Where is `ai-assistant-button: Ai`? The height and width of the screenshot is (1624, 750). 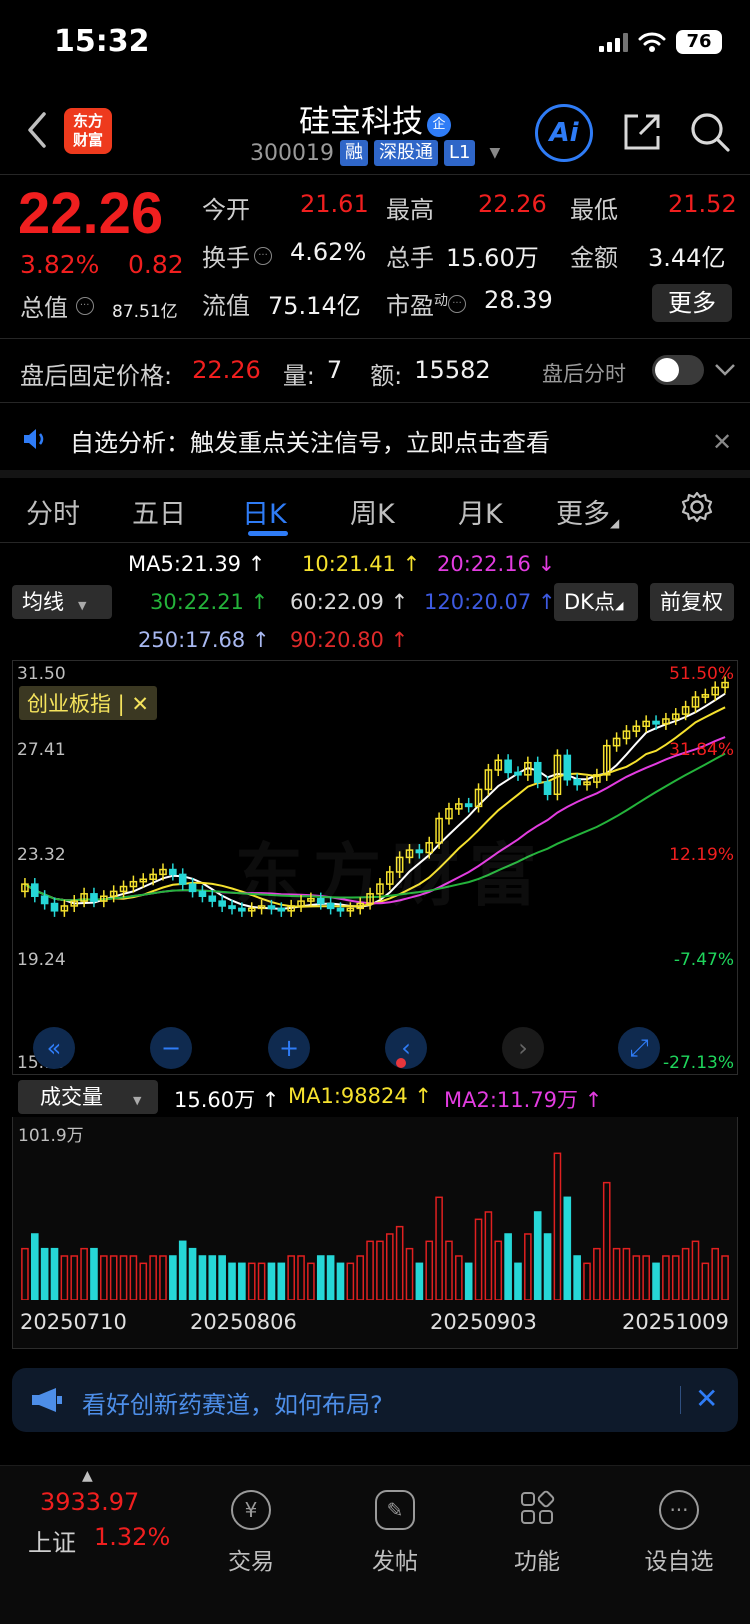 ai-assistant-button: Ai is located at coordinates (564, 133).